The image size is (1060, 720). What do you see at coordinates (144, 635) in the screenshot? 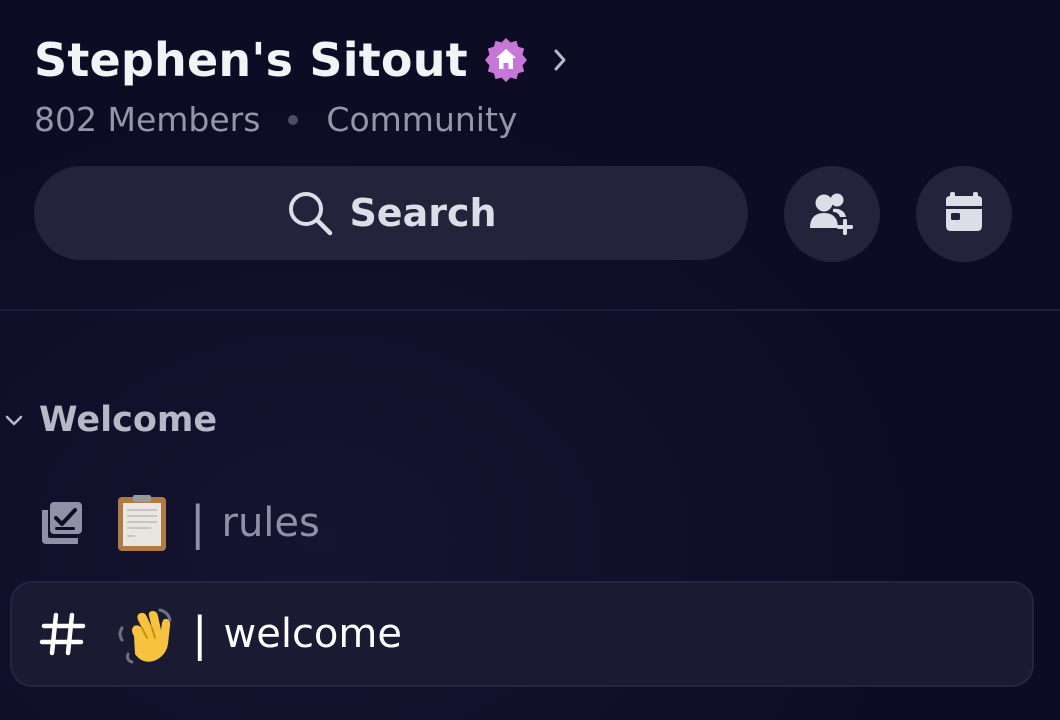
I see `waving-hand-emoji-icon` at bounding box center [144, 635].